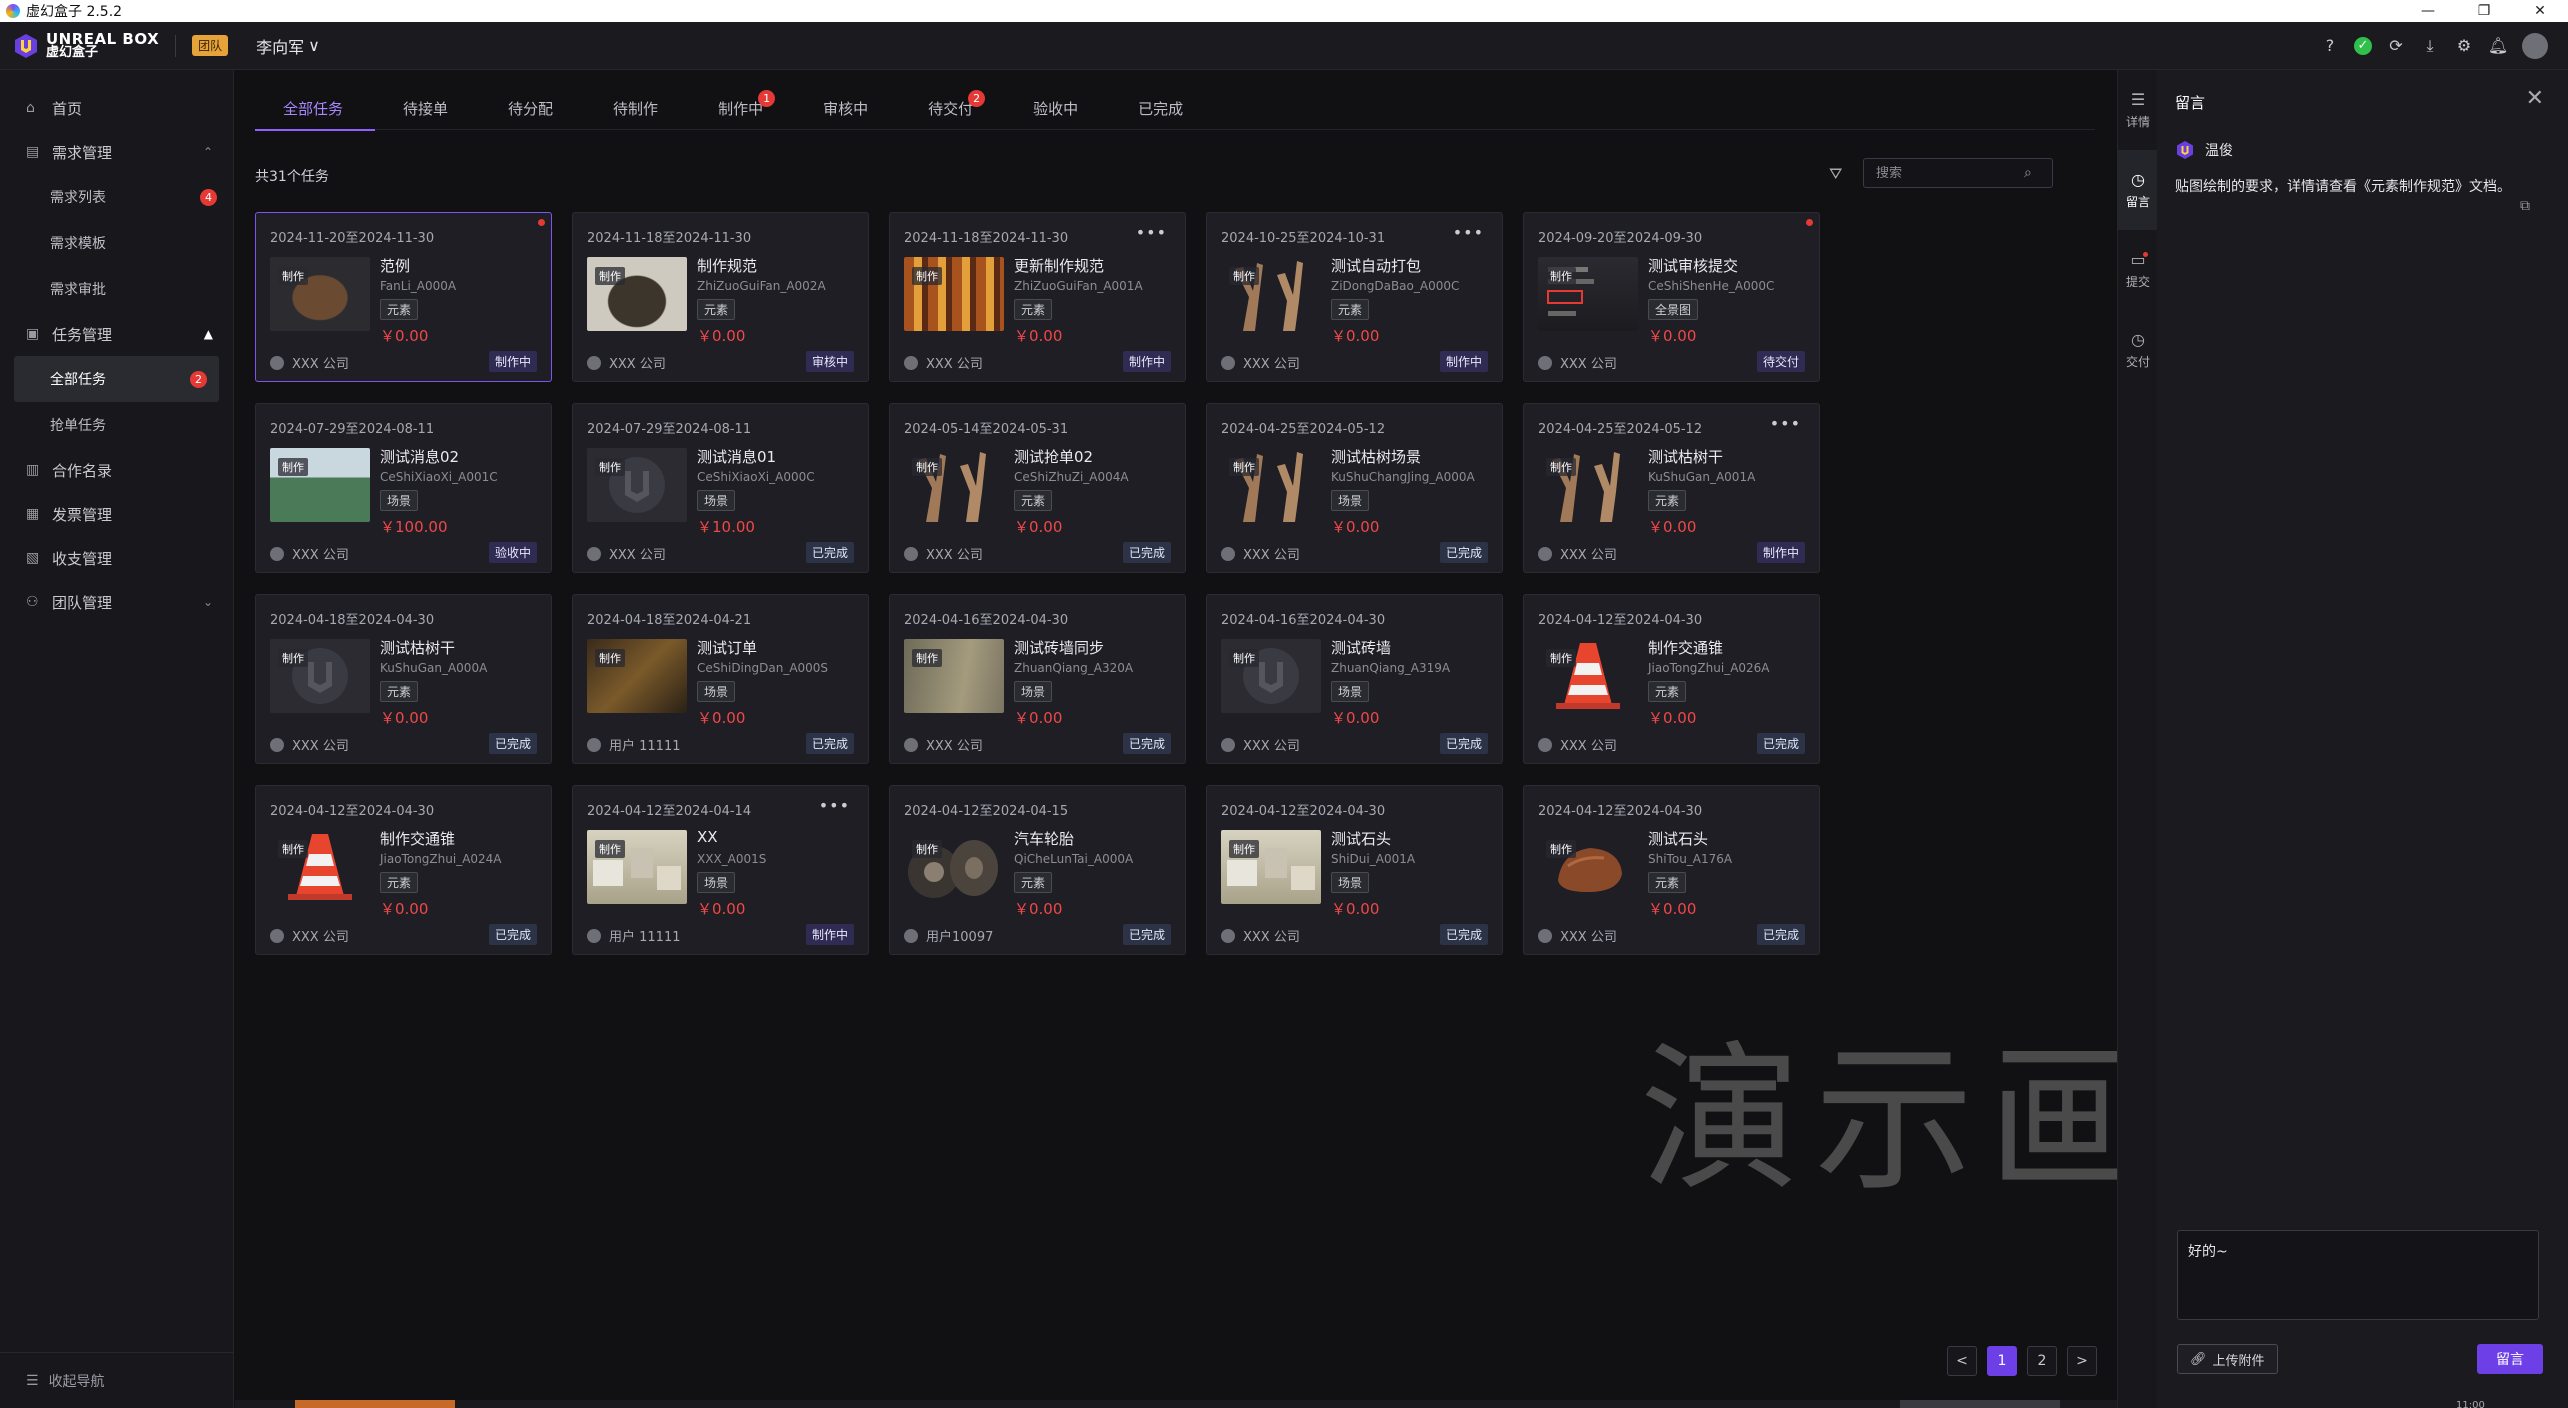 The image size is (2568, 1408). What do you see at coordinates (2138, 190) in the screenshot?
I see `rail-comments: ◷ 留言` at bounding box center [2138, 190].